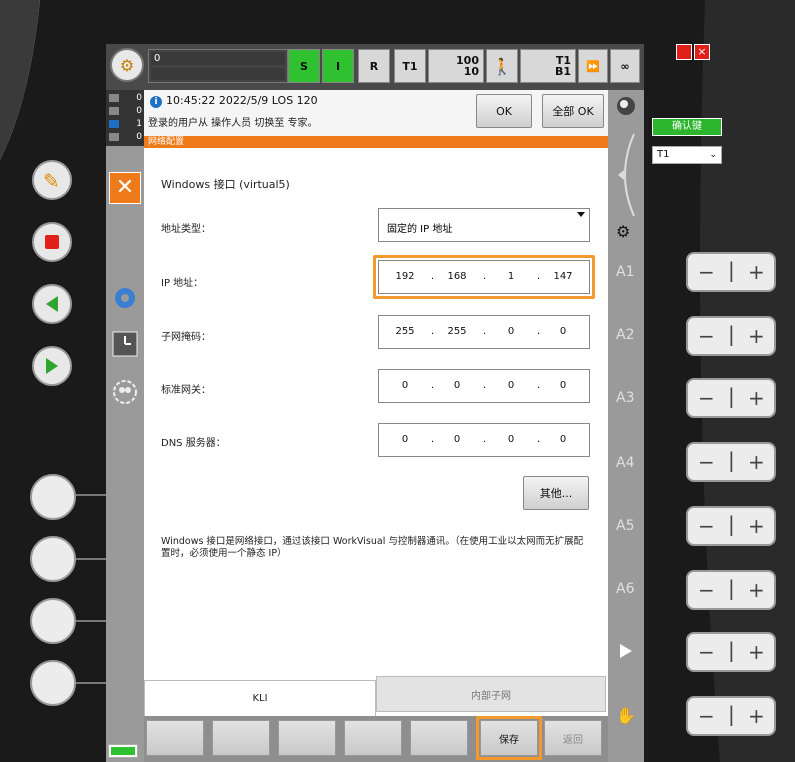 The image size is (795, 762). I want to click on ip-octet-2: 168, so click(457, 276).